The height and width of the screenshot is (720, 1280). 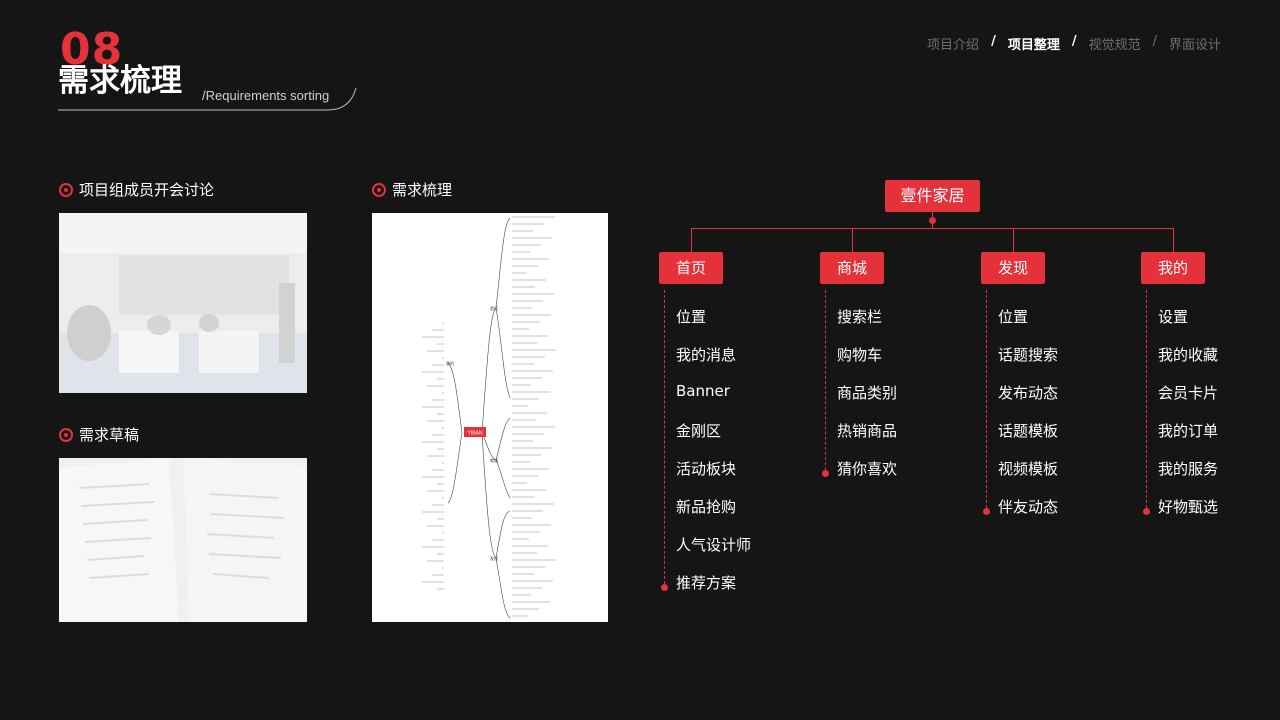 What do you see at coordinates (706, 507) in the screenshot?
I see `tree-item: 新品抢购` at bounding box center [706, 507].